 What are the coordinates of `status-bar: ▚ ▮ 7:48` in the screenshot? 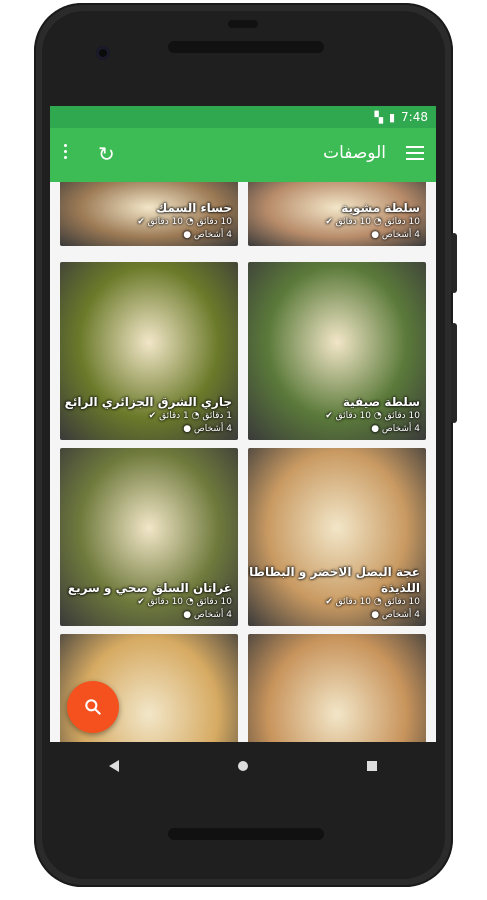 It's located at (243, 117).